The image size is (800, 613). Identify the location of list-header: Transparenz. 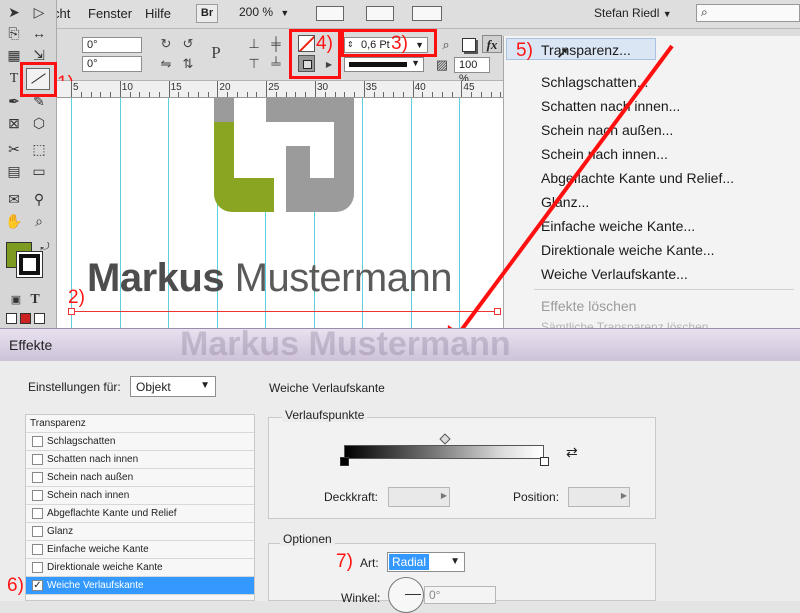
(140, 424).